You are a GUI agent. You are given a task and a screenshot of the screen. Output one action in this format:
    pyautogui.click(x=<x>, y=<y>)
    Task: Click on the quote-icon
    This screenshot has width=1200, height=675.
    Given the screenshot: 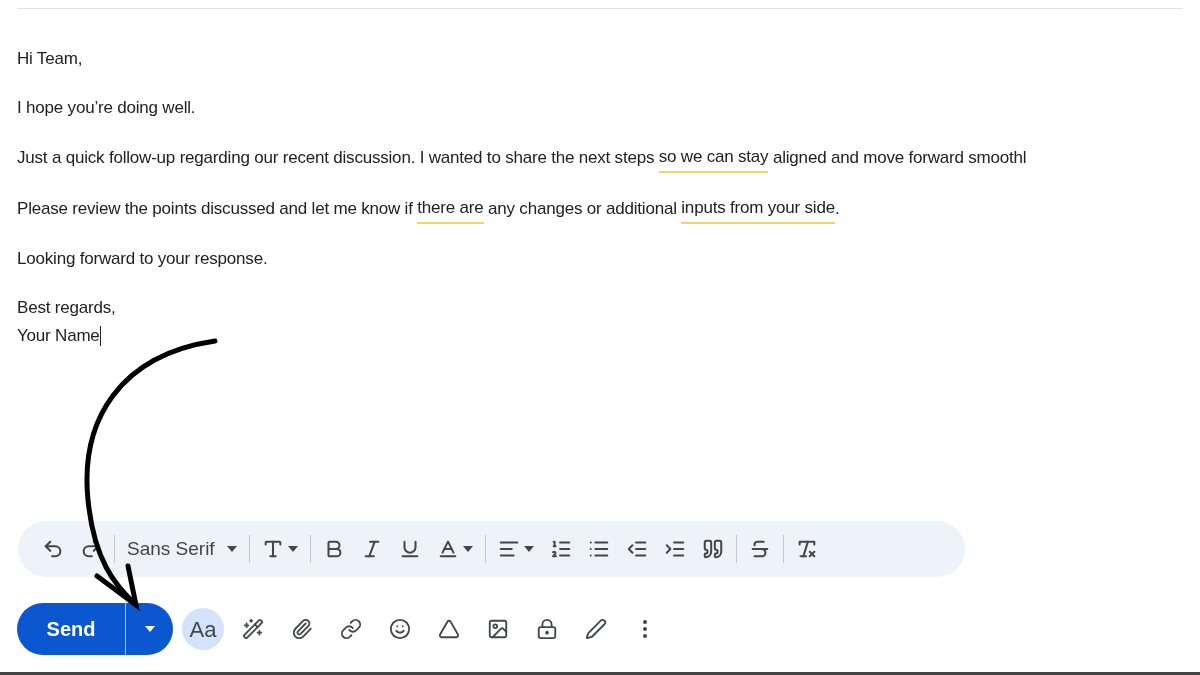 What is the action you would take?
    pyautogui.click(x=712, y=549)
    